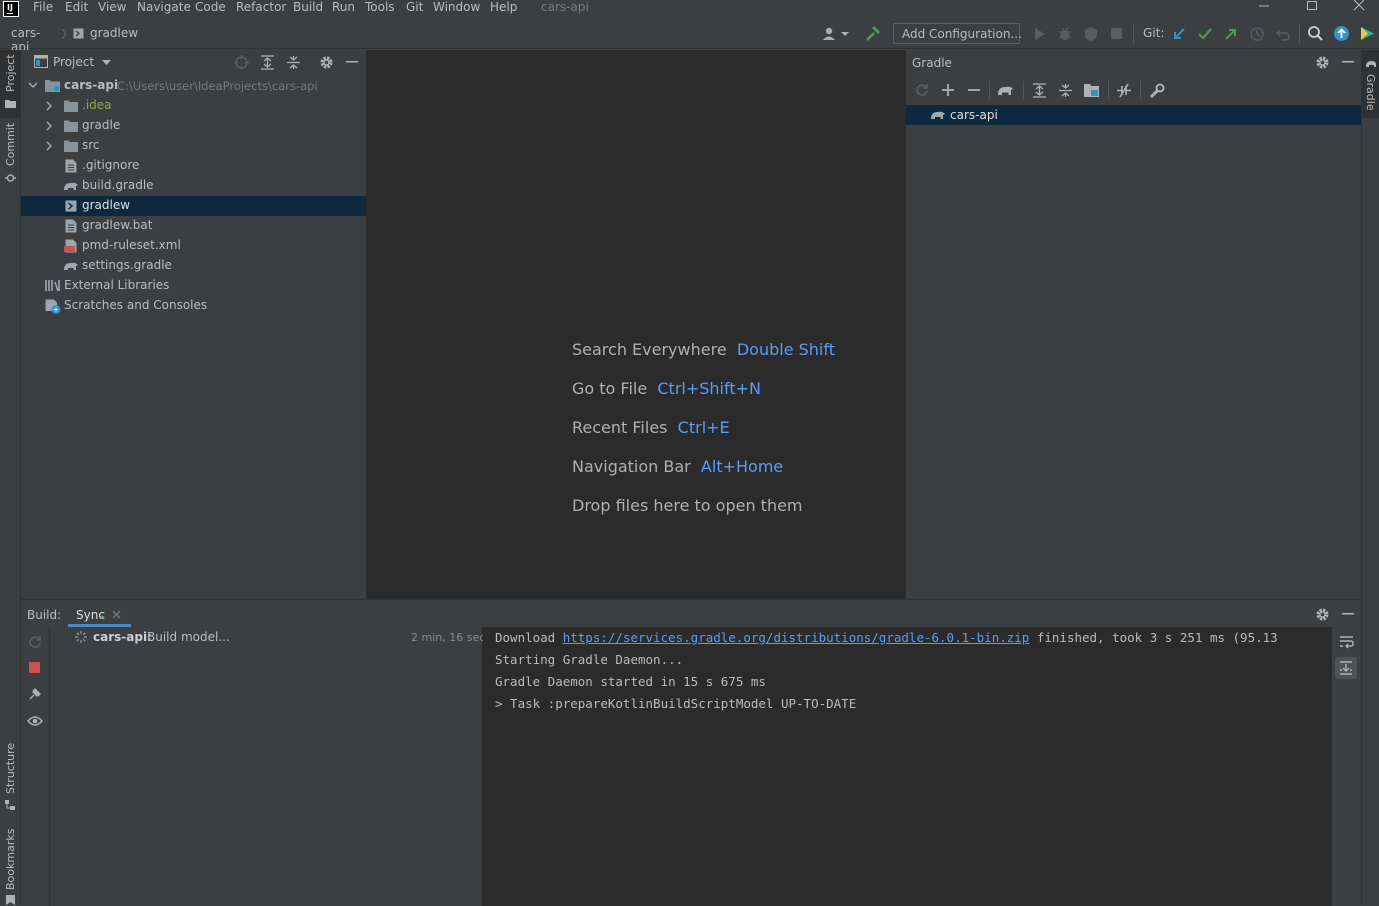 The width and height of the screenshot is (1379, 906). Describe the element at coordinates (1264, 8) in the screenshot. I see `minimize-icon` at that location.